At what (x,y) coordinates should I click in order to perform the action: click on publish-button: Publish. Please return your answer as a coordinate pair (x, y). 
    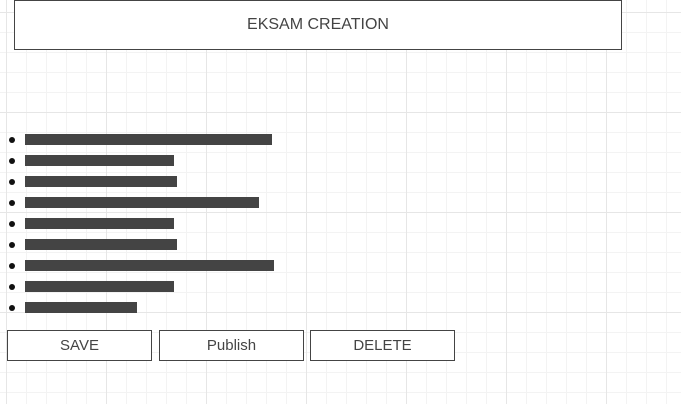
    Looking at the image, I should click on (231, 345).